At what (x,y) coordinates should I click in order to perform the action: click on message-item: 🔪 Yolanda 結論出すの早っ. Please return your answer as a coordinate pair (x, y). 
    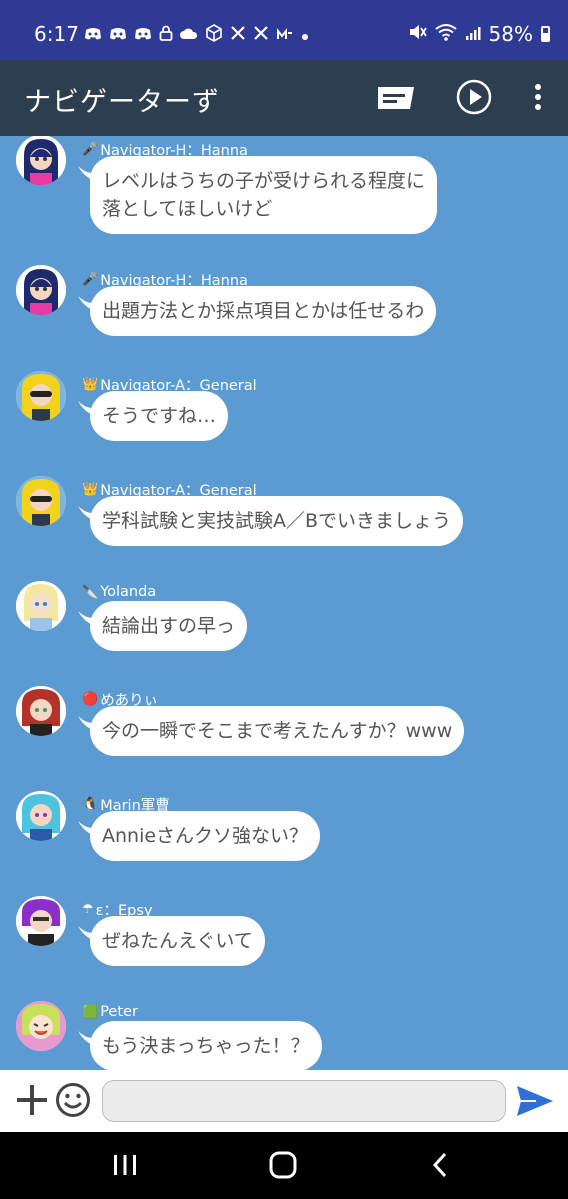
    Looking at the image, I should click on (284, 631).